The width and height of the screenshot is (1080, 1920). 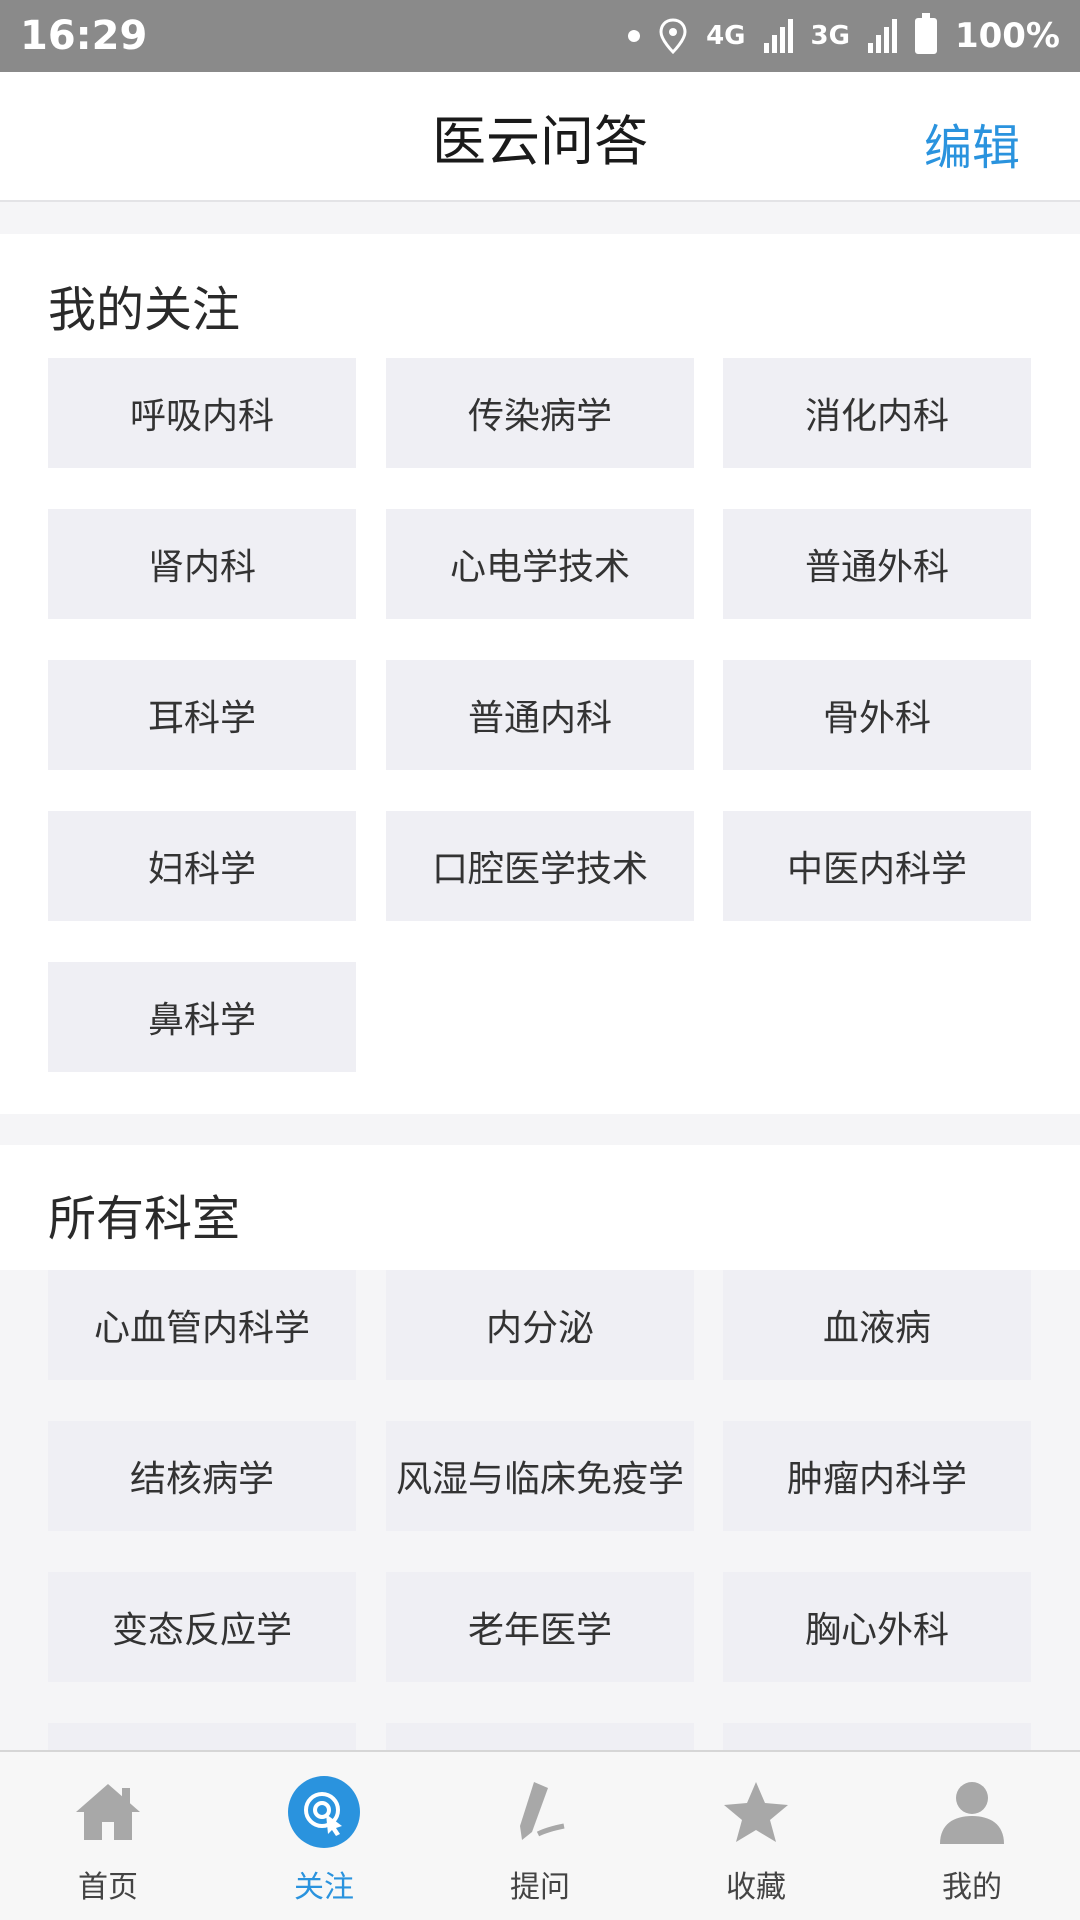 I want to click on dept-chip: 内分泌, so click(x=540, y=1325).